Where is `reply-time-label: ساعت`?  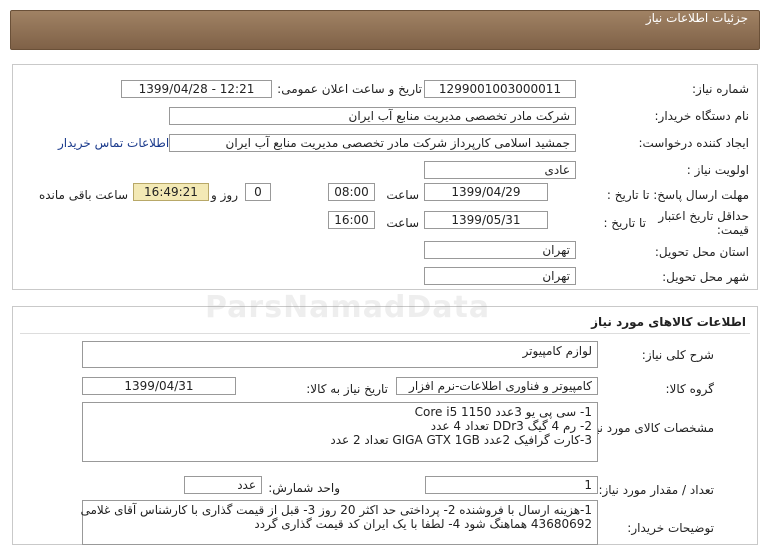
reply-time-label: ساعت is located at coordinates (402, 195).